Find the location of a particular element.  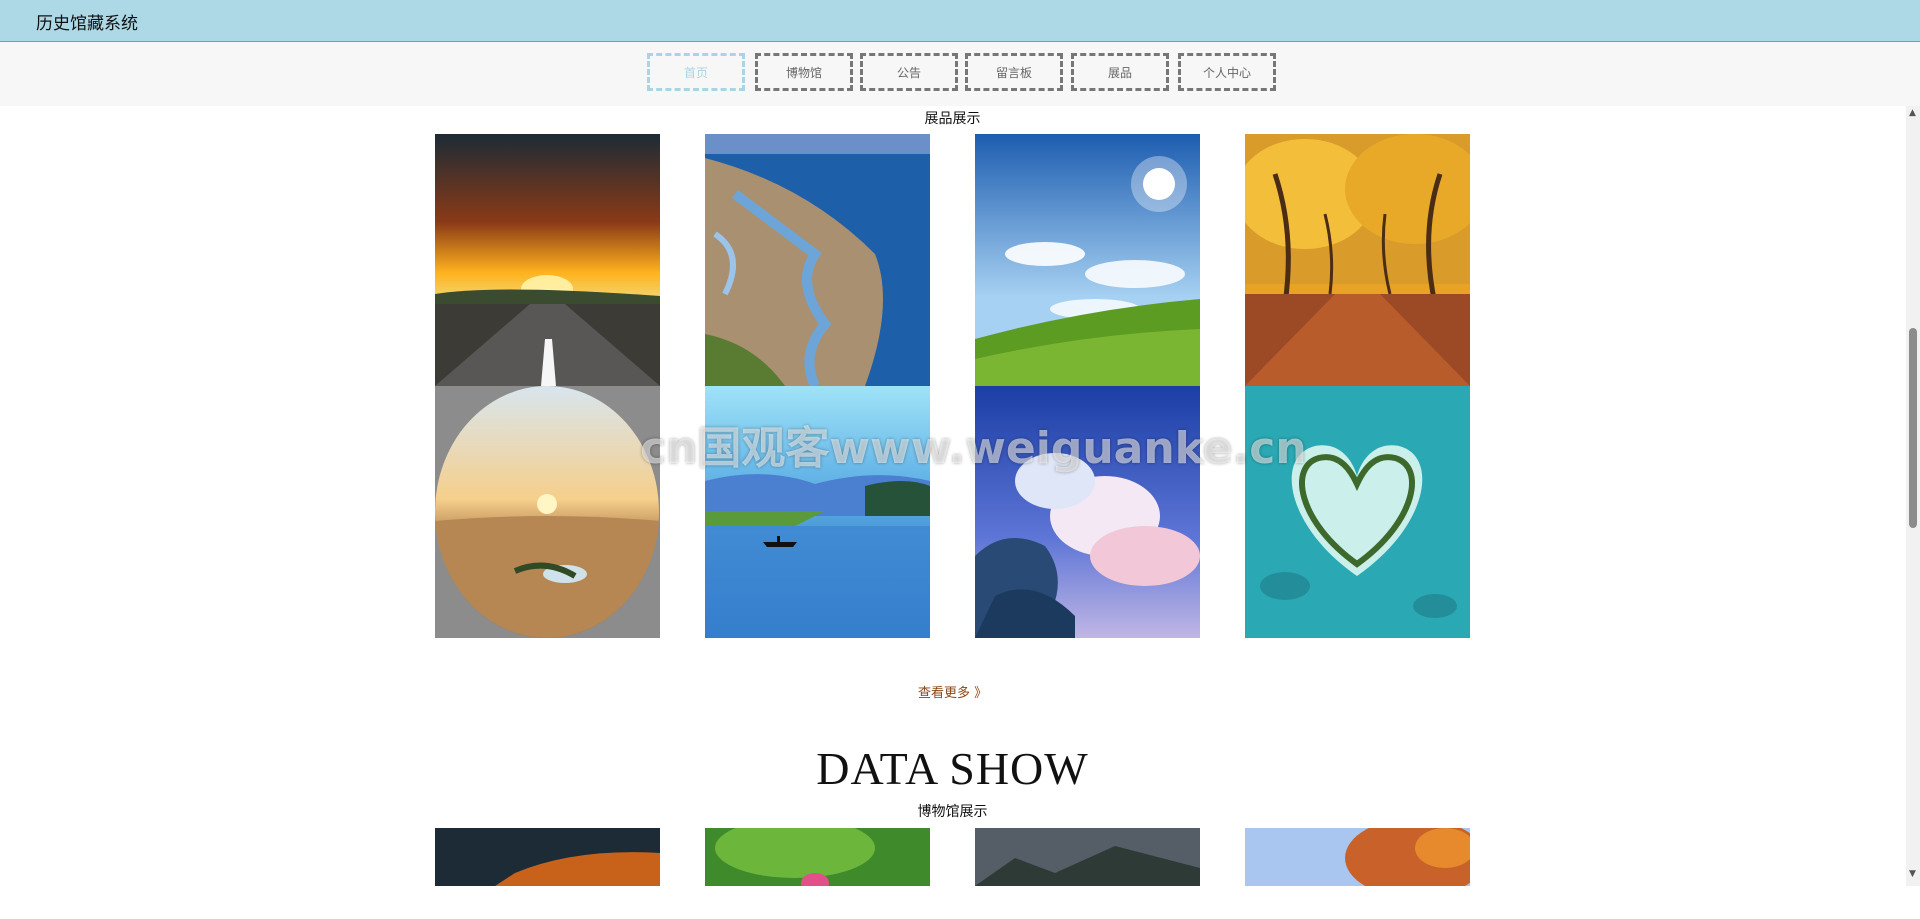

data-show-heading: DATA SHOW is located at coordinates (952, 768).